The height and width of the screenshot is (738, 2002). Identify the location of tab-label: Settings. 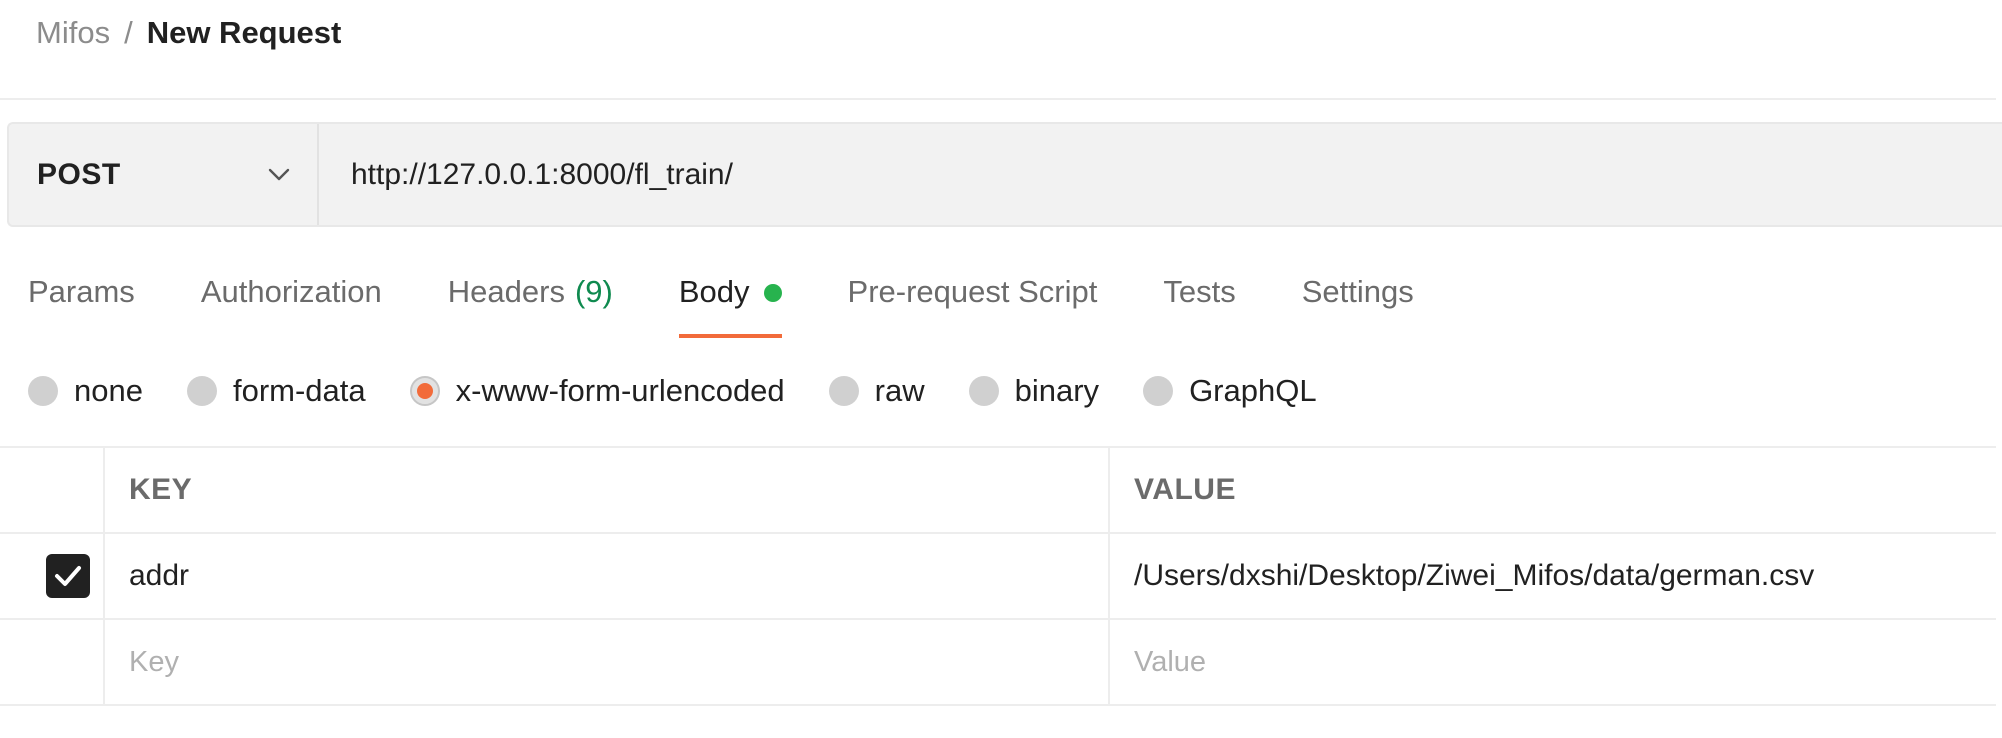
(1357, 291).